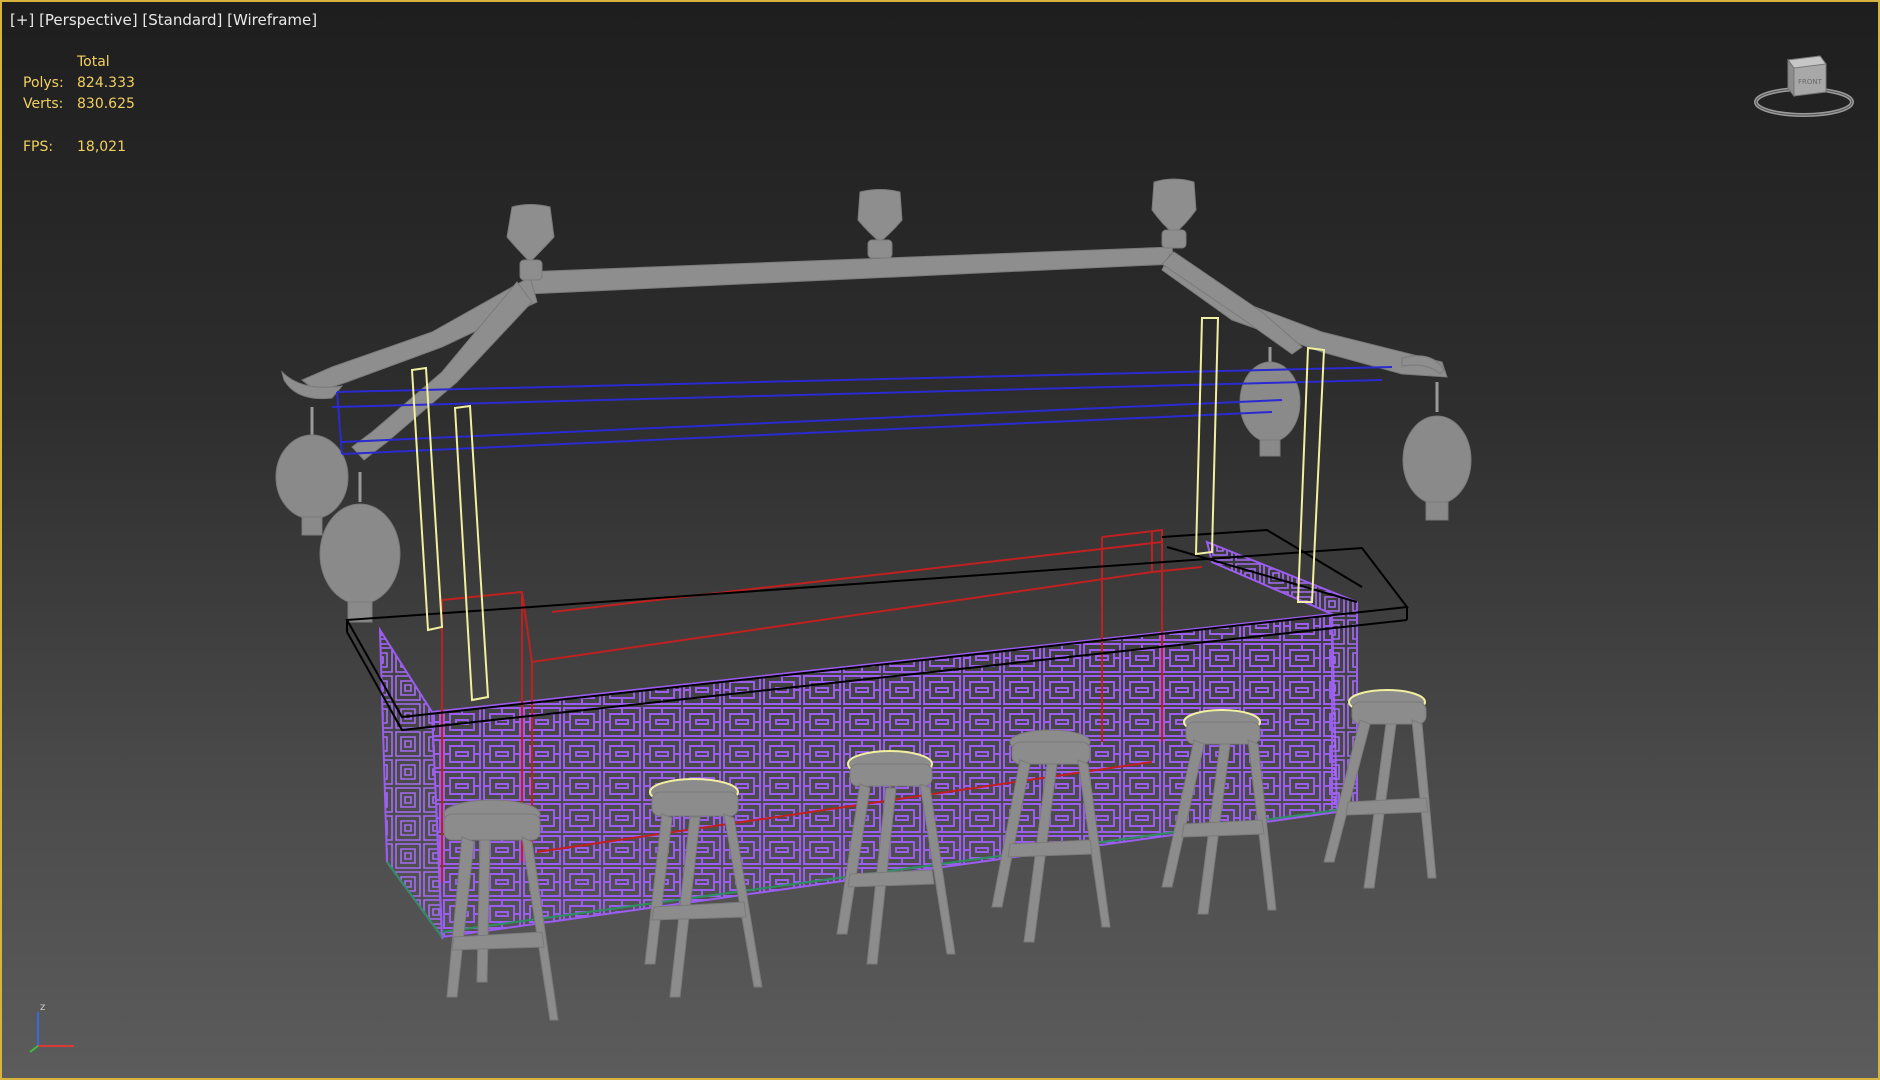 This screenshot has width=1880, height=1080. I want to click on z-axis-label: z, so click(42, 1007).